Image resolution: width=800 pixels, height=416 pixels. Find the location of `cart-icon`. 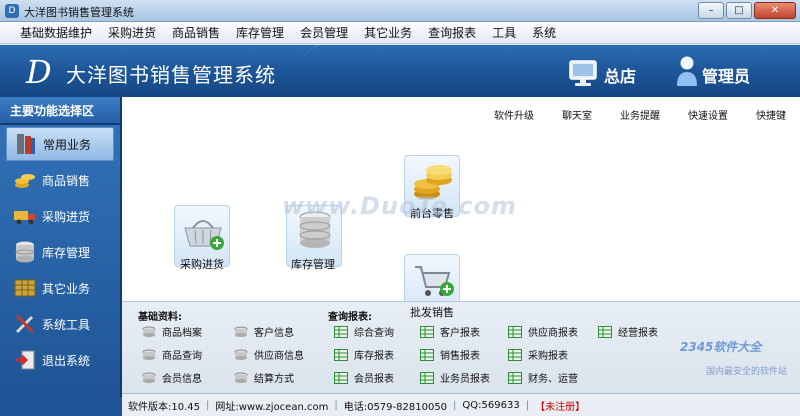

cart-icon is located at coordinates (434, 281).